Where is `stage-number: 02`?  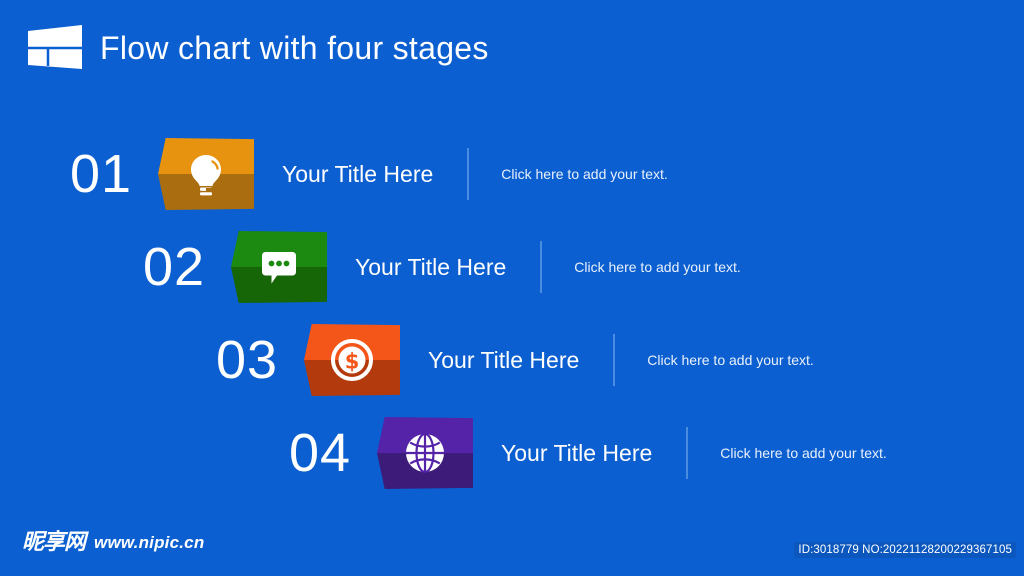 stage-number: 02 is located at coordinates (174, 267).